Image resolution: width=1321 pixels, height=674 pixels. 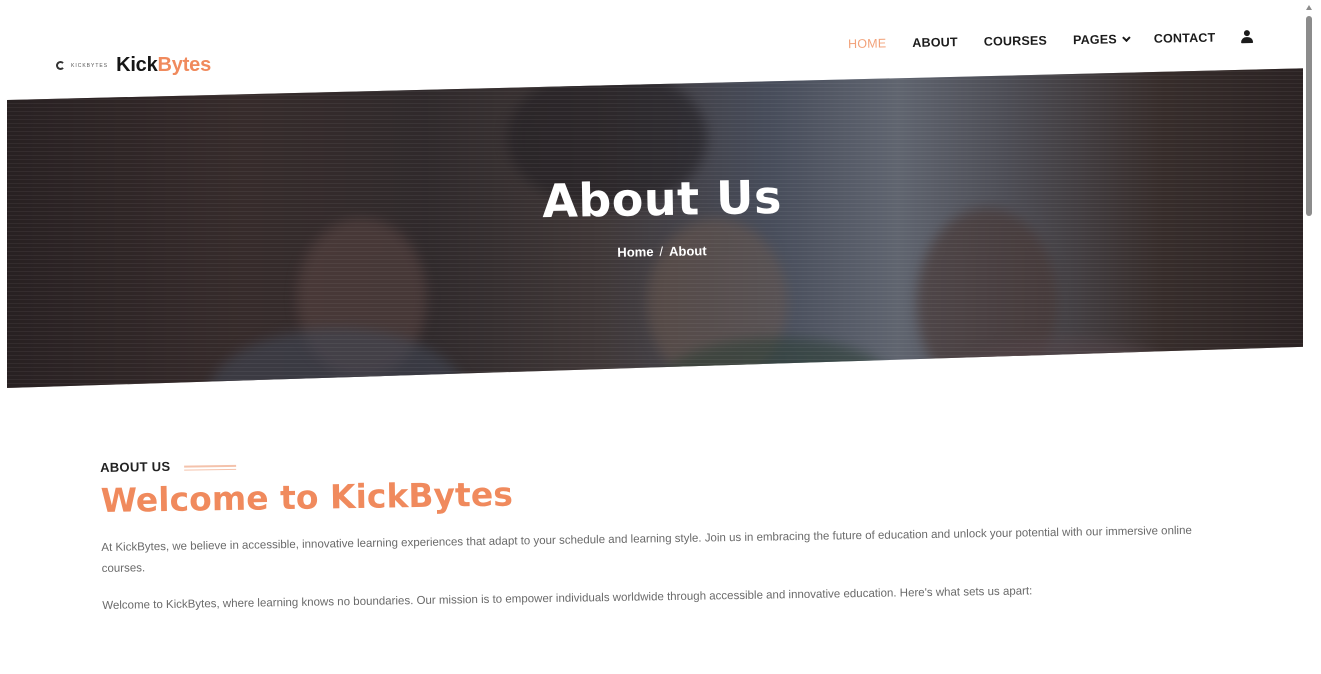 What do you see at coordinates (90, 65) in the screenshot?
I see `logo-tagline: KICKBYTES` at bounding box center [90, 65].